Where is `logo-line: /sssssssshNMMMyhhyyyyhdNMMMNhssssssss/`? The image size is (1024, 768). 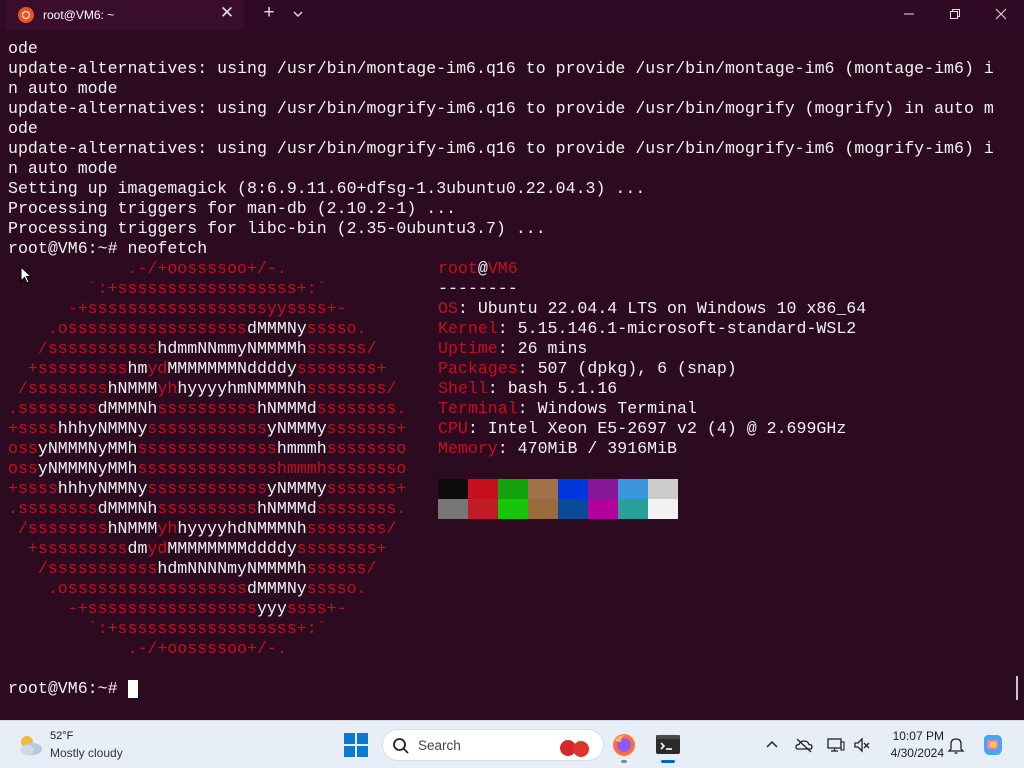 logo-line: /sssssssshNMMMyhhyyyyhdNMMMNhssssssss/ is located at coordinates (202, 528).